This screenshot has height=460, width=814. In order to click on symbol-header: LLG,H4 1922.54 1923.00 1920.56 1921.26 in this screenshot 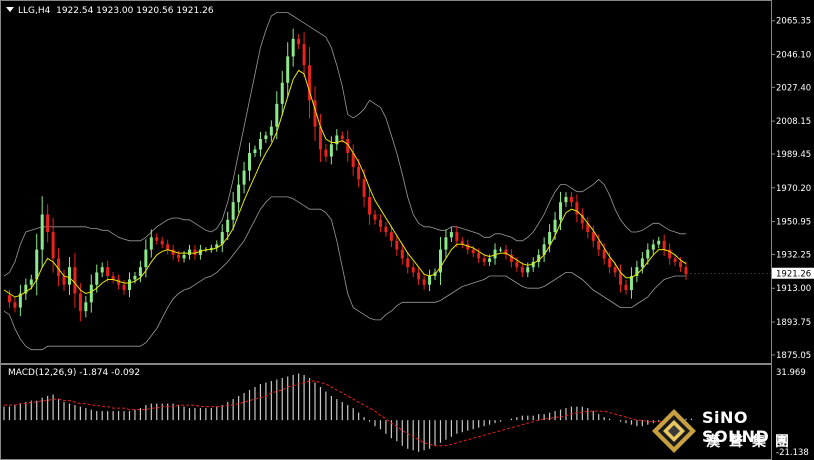, I will do `click(110, 11)`.